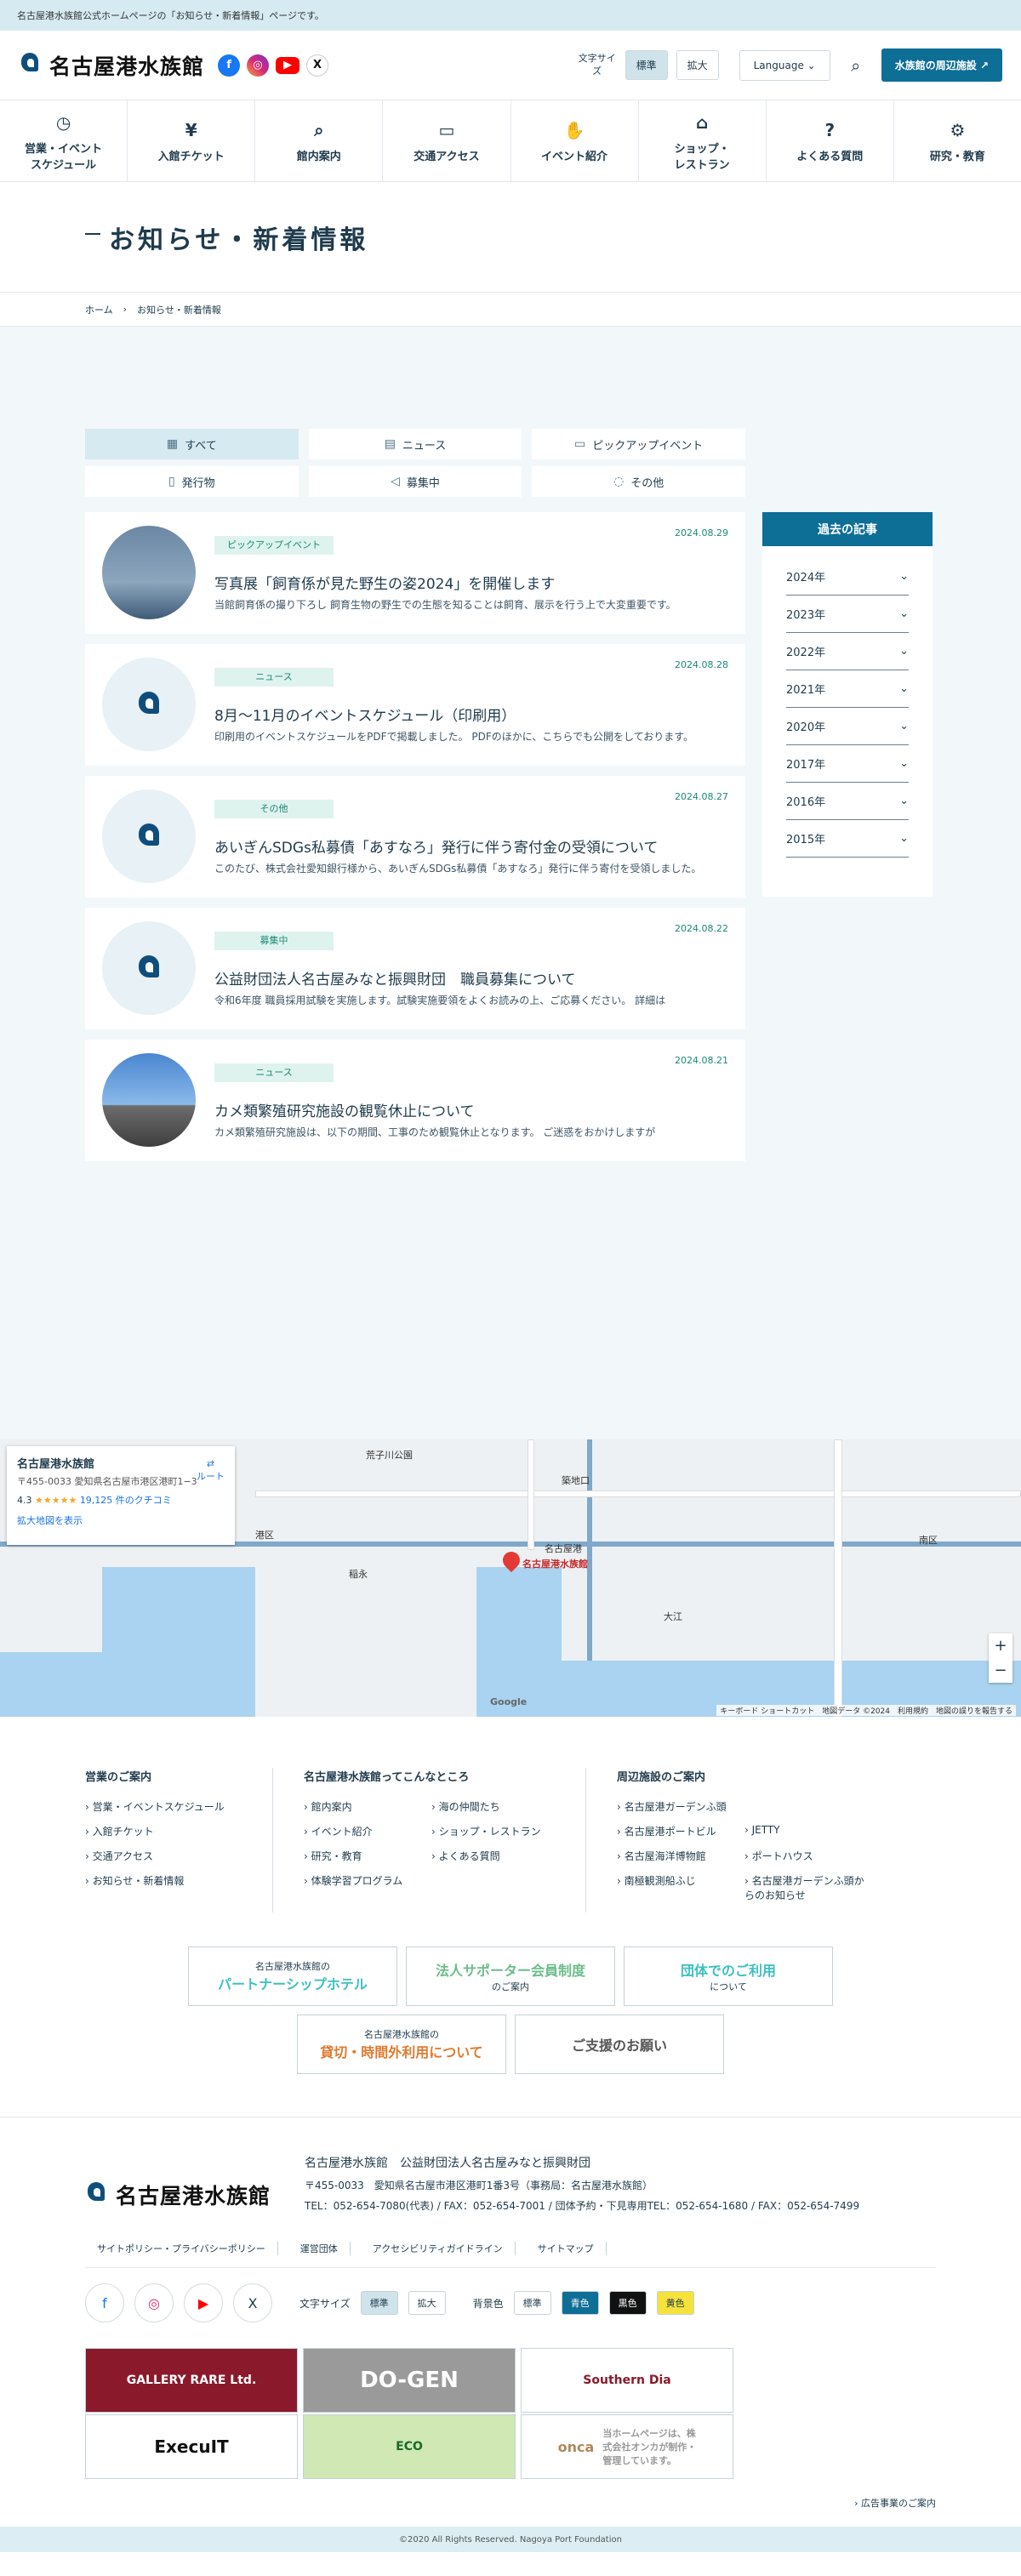 This screenshot has height=2576, width=1021. Describe the element at coordinates (511, 1564) in the screenshot. I see `map-pin-icon` at that location.